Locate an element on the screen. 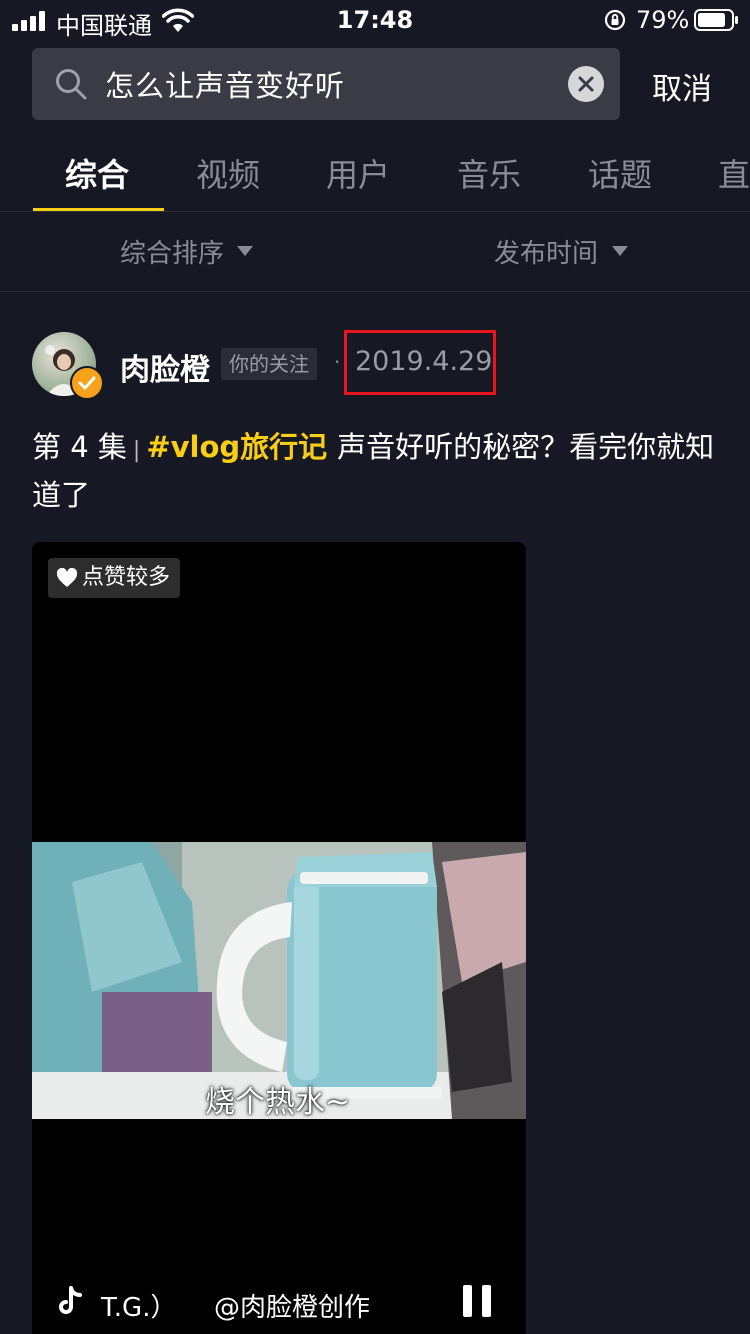  tab-music: 音乐 is located at coordinates (489, 173).